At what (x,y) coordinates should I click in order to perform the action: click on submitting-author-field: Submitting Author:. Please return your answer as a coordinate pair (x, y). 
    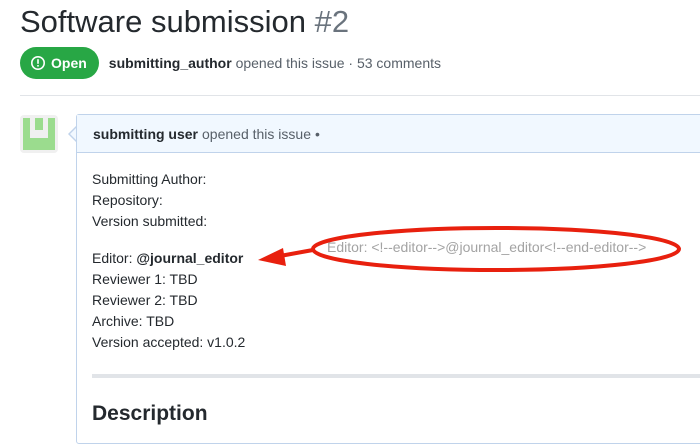
    Looking at the image, I should click on (149, 179).